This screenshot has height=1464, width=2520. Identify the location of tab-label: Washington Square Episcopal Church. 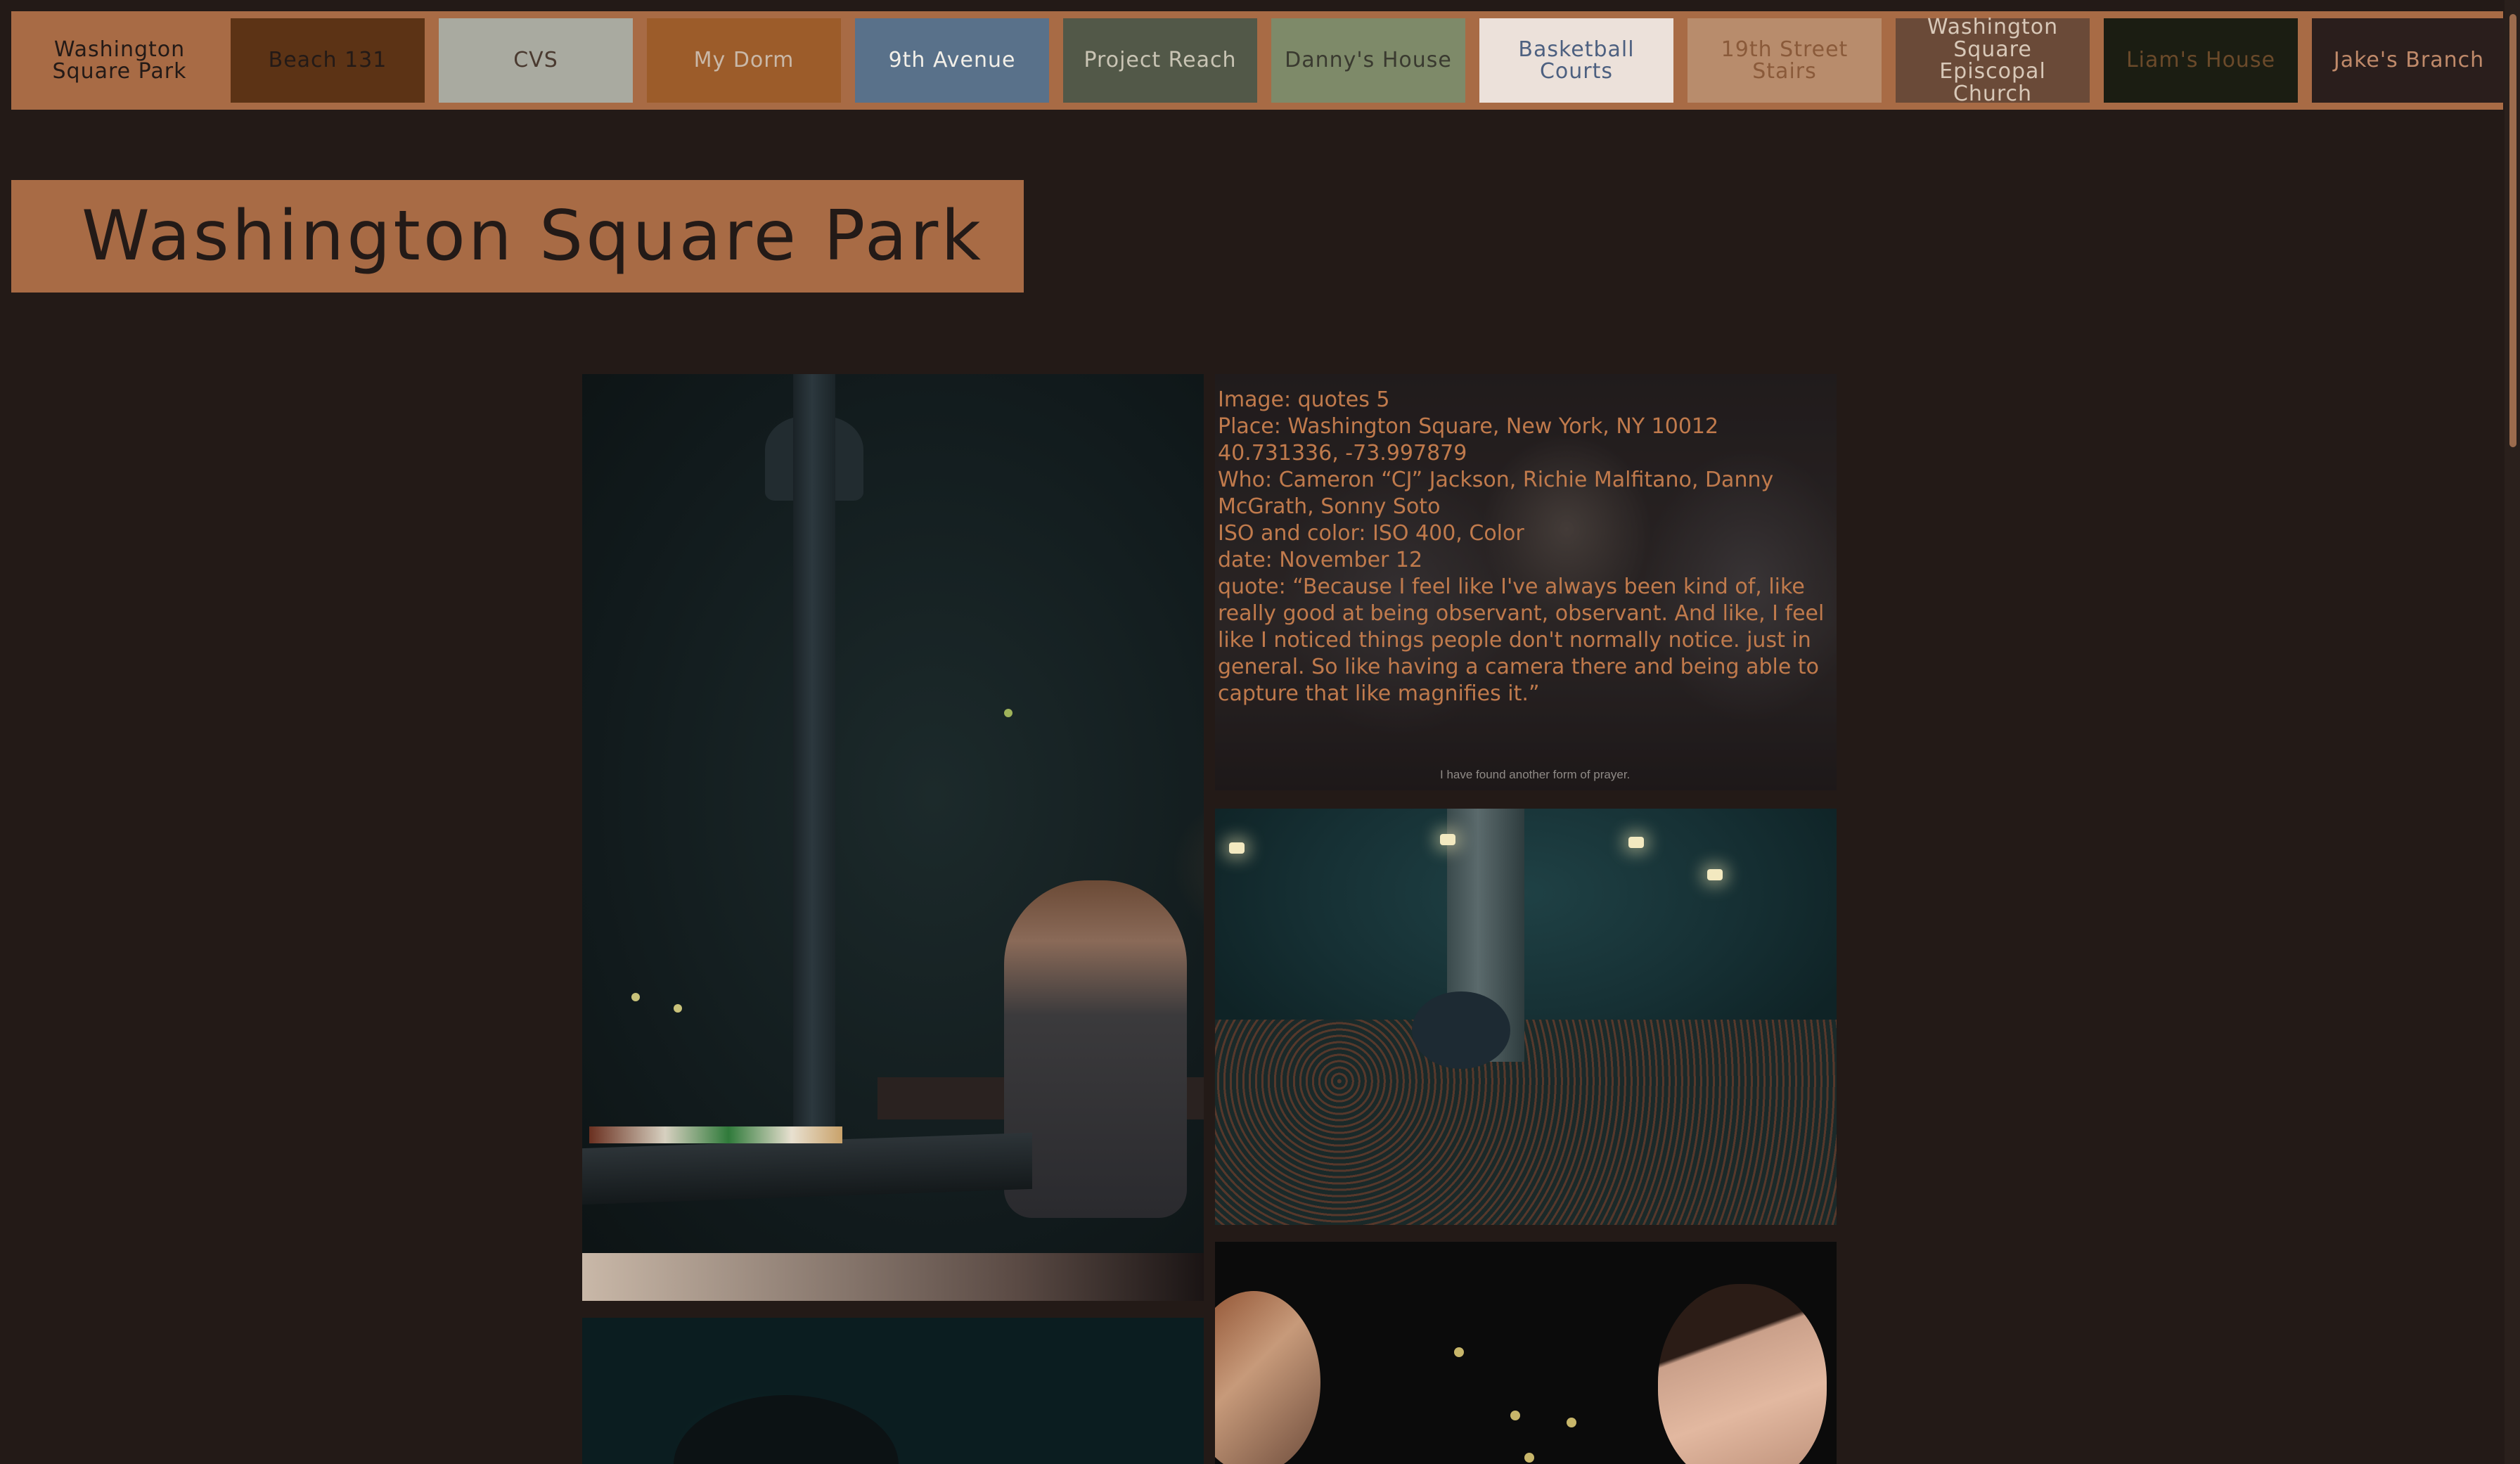
(1993, 61).